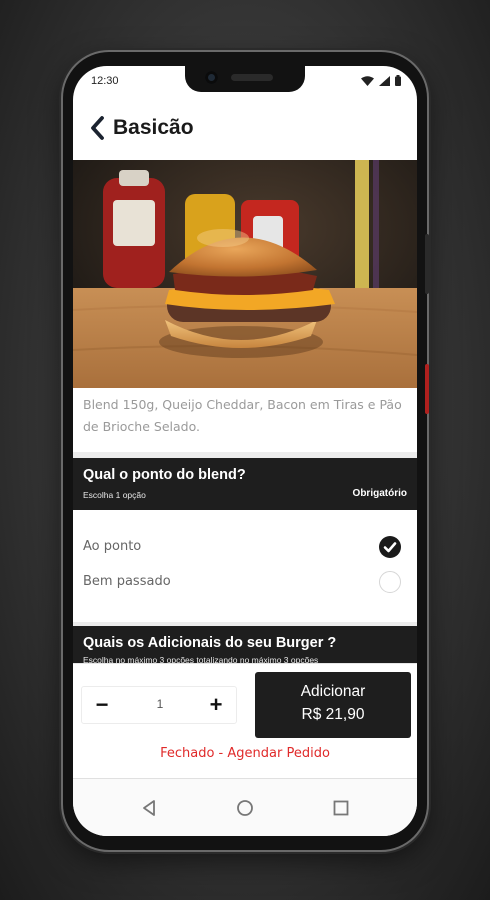 The height and width of the screenshot is (900, 490). I want to click on android-nav-bar, so click(245, 807).